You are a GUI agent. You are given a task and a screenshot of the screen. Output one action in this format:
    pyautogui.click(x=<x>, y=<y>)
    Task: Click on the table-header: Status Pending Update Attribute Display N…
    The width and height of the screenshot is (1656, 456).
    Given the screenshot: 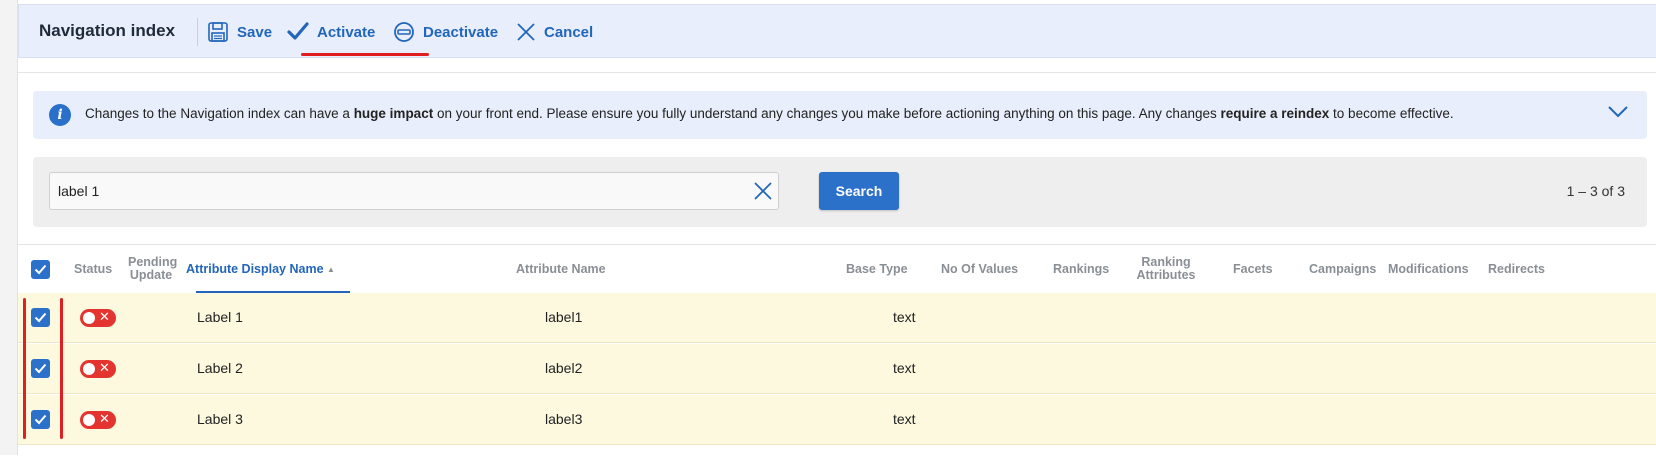 What is the action you would take?
    pyautogui.click(x=837, y=269)
    